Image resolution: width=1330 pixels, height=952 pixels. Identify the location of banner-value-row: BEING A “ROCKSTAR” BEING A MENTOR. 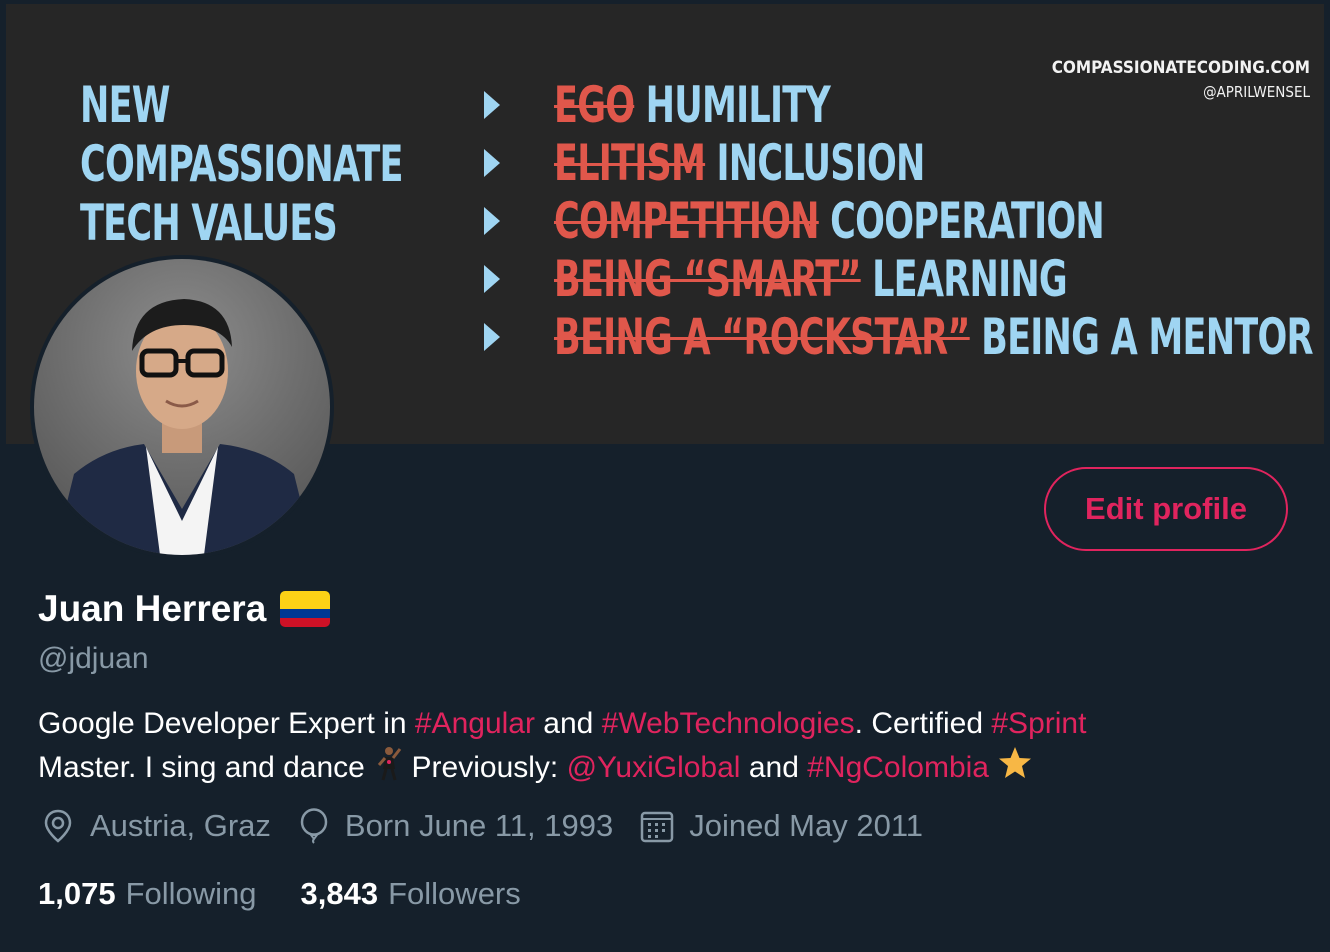
(900, 337).